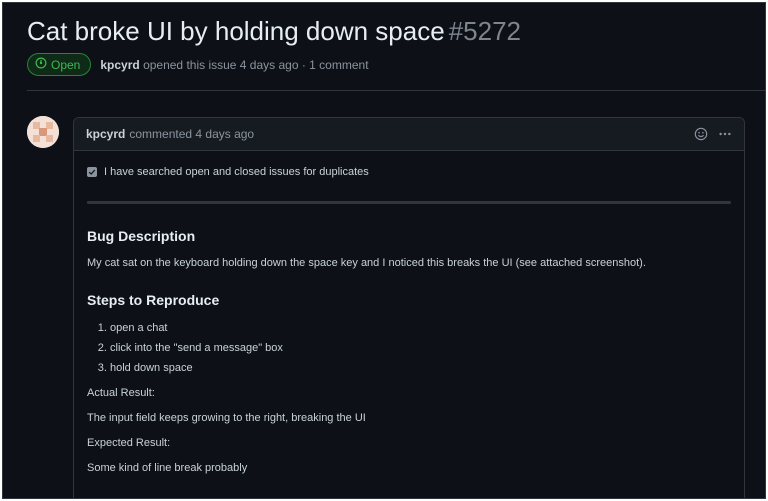 This screenshot has width=768, height=501. I want to click on issue-number: #5272, so click(485, 31).